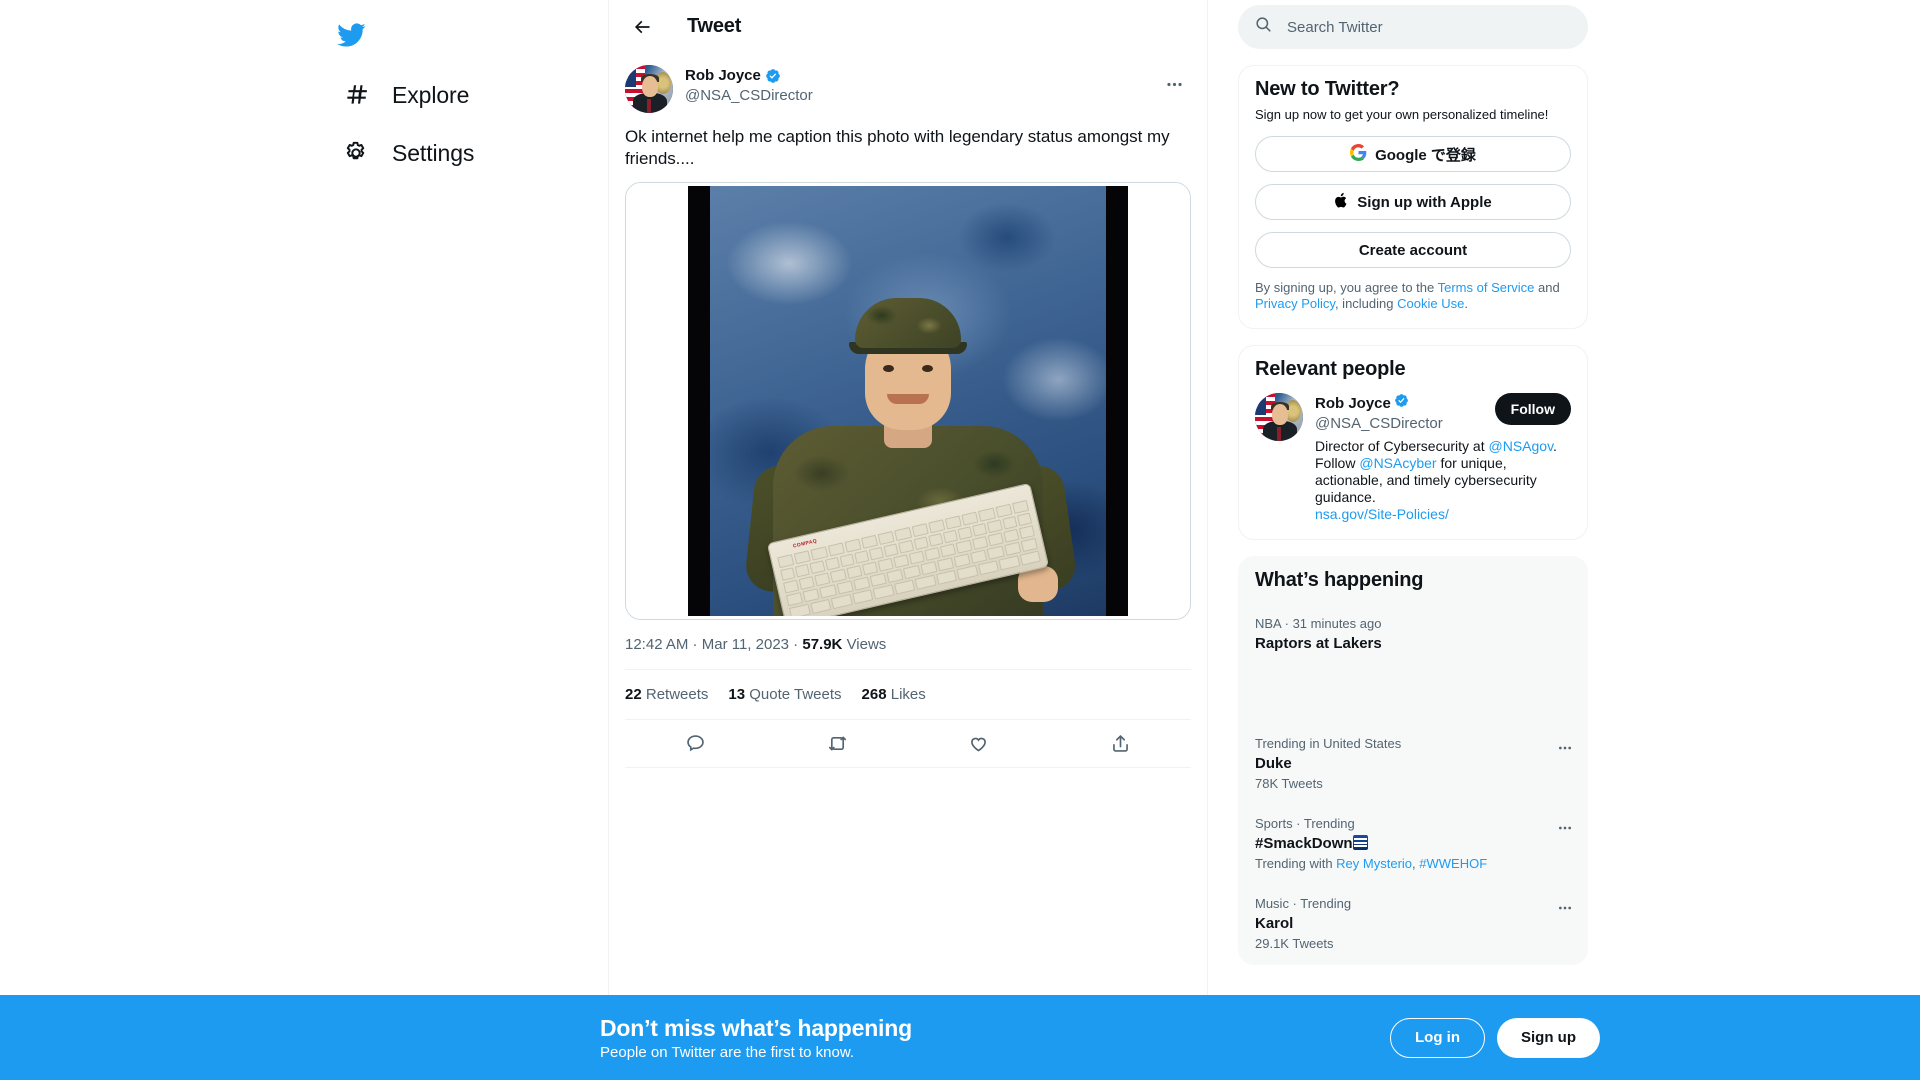  What do you see at coordinates (1429, 27) in the screenshot?
I see `search-input` at bounding box center [1429, 27].